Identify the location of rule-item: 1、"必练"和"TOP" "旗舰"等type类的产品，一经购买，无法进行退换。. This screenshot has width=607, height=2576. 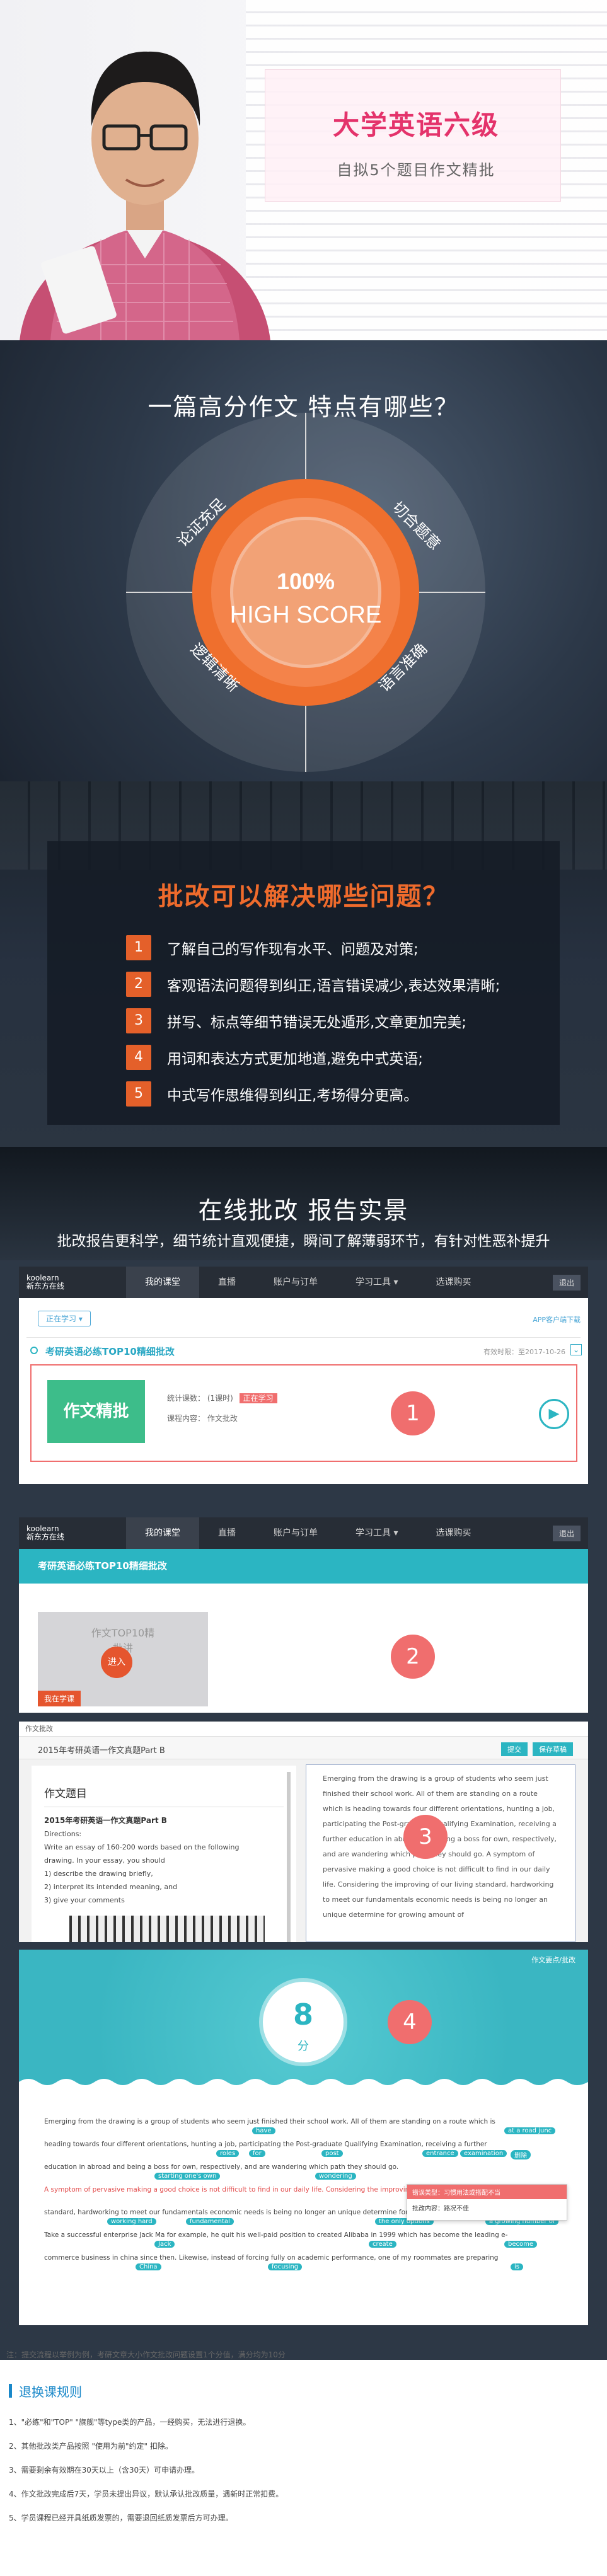
(130, 2422).